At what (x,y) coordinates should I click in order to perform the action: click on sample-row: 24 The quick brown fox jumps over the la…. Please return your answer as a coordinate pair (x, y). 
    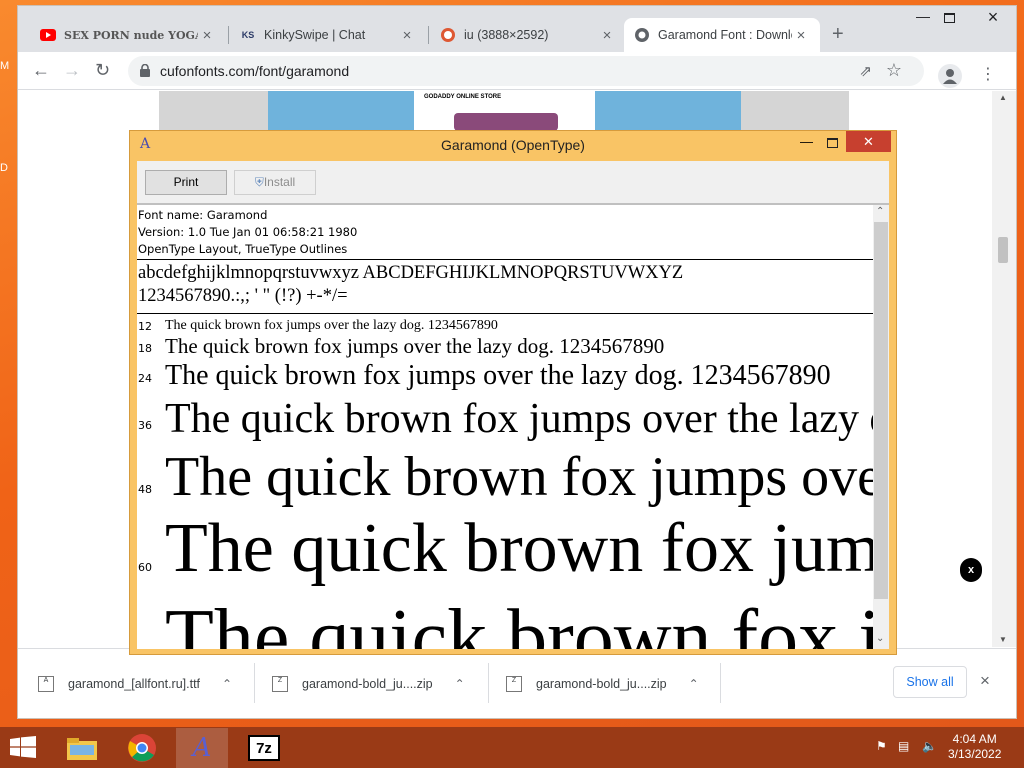
    Looking at the image, I should click on (505, 378).